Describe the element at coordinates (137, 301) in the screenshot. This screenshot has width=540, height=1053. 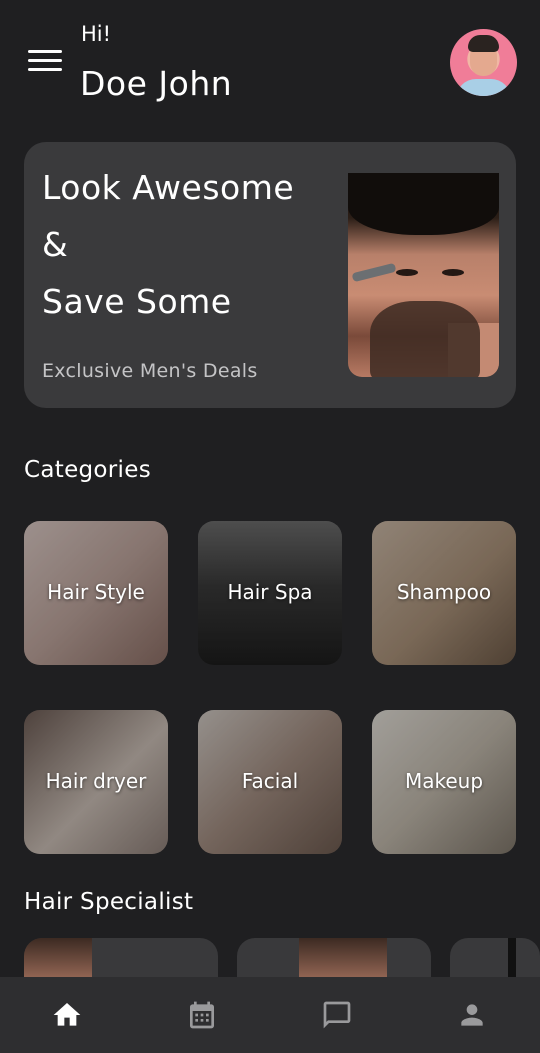
I see `promo-headline-line3: Save Some` at that location.